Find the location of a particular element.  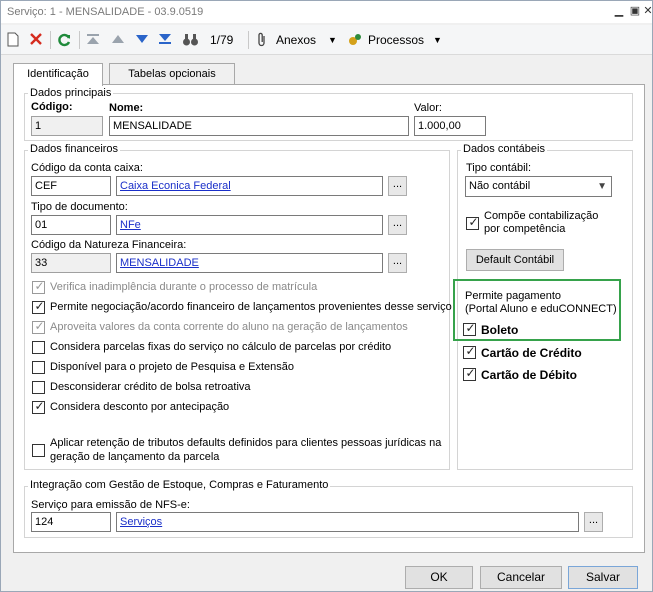

previous-record-icon is located at coordinates (119, 40).